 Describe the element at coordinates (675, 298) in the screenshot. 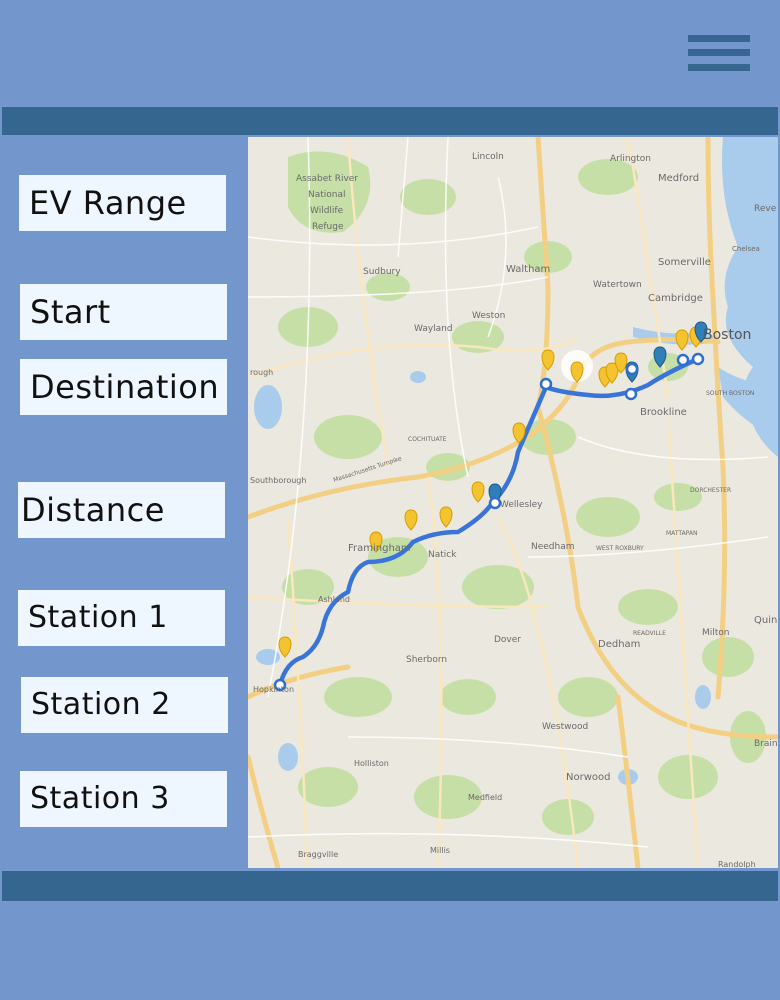

I see `map-label: Cambridge` at that location.